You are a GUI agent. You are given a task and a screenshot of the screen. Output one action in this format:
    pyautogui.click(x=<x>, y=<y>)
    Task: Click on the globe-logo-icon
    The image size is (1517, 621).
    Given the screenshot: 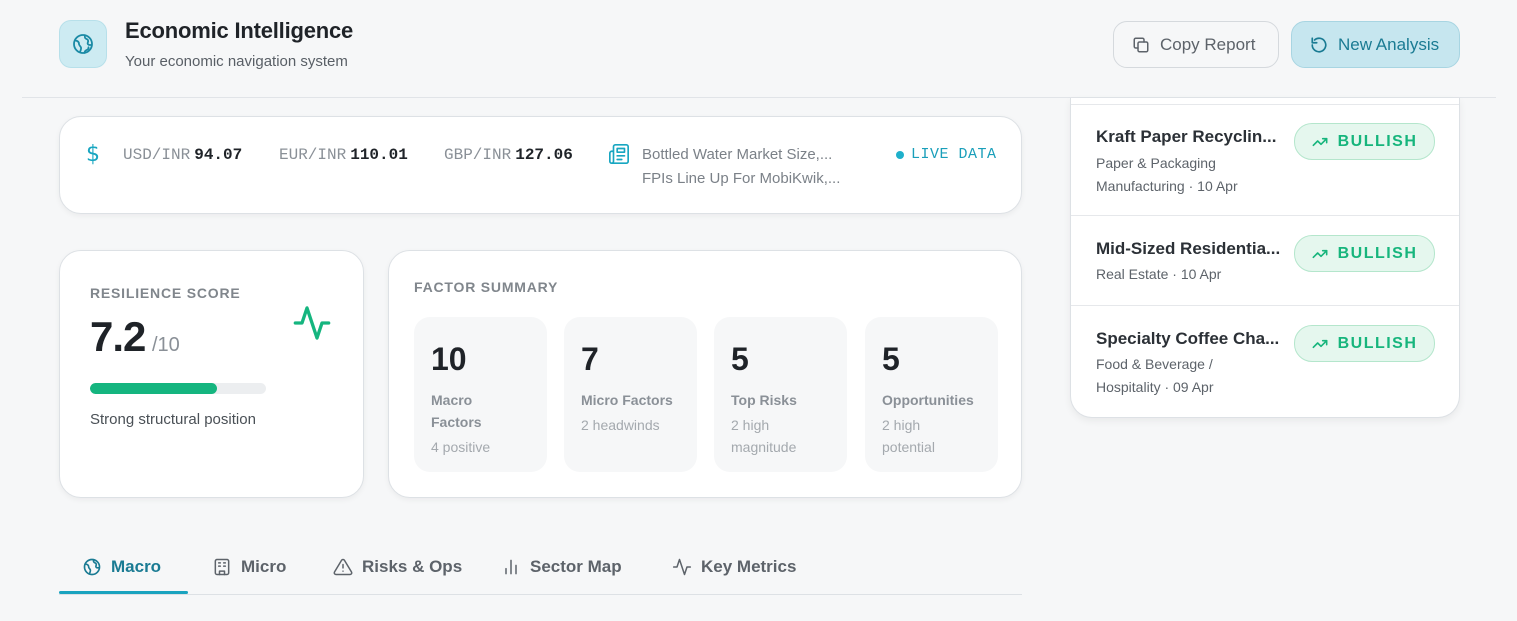 What is the action you would take?
    pyautogui.click(x=83, y=44)
    